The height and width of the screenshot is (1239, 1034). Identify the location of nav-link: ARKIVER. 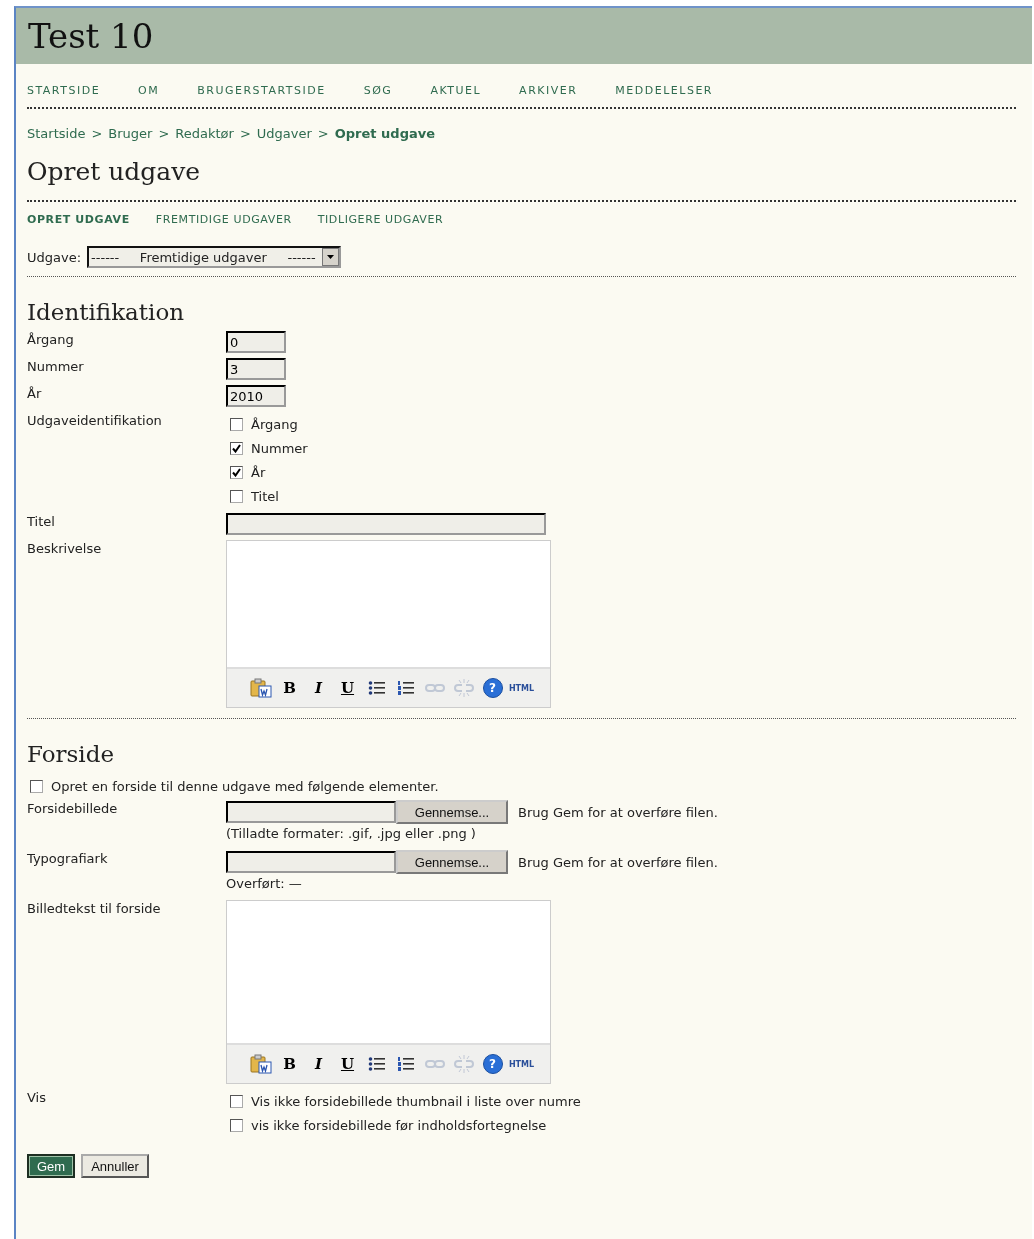
(548, 90).